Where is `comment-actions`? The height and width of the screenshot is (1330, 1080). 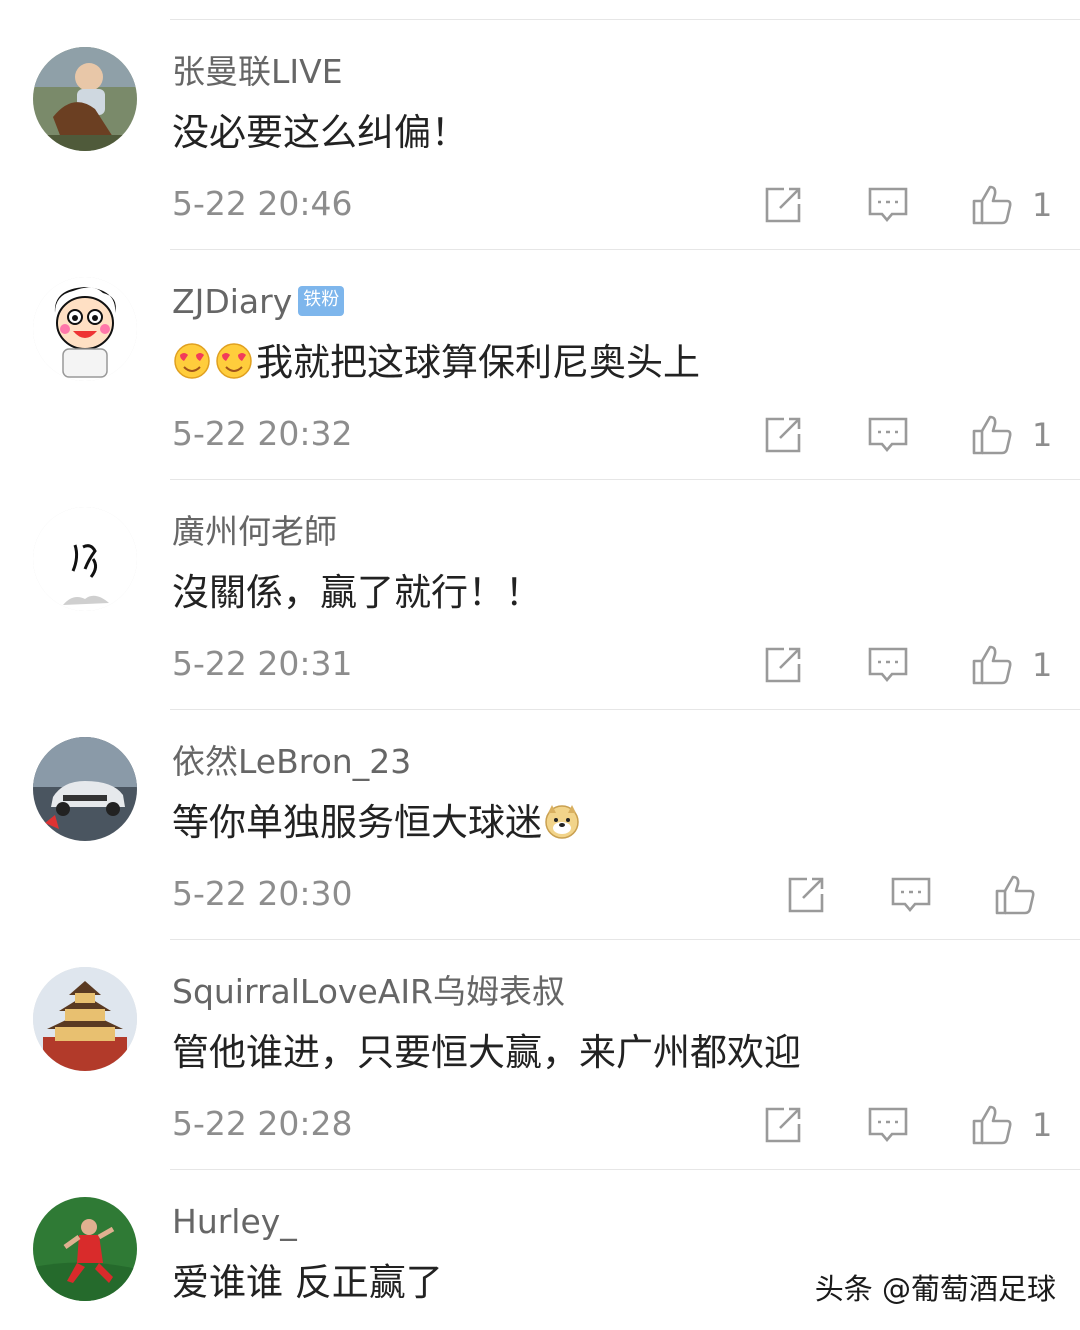 comment-actions is located at coordinates (540, 896).